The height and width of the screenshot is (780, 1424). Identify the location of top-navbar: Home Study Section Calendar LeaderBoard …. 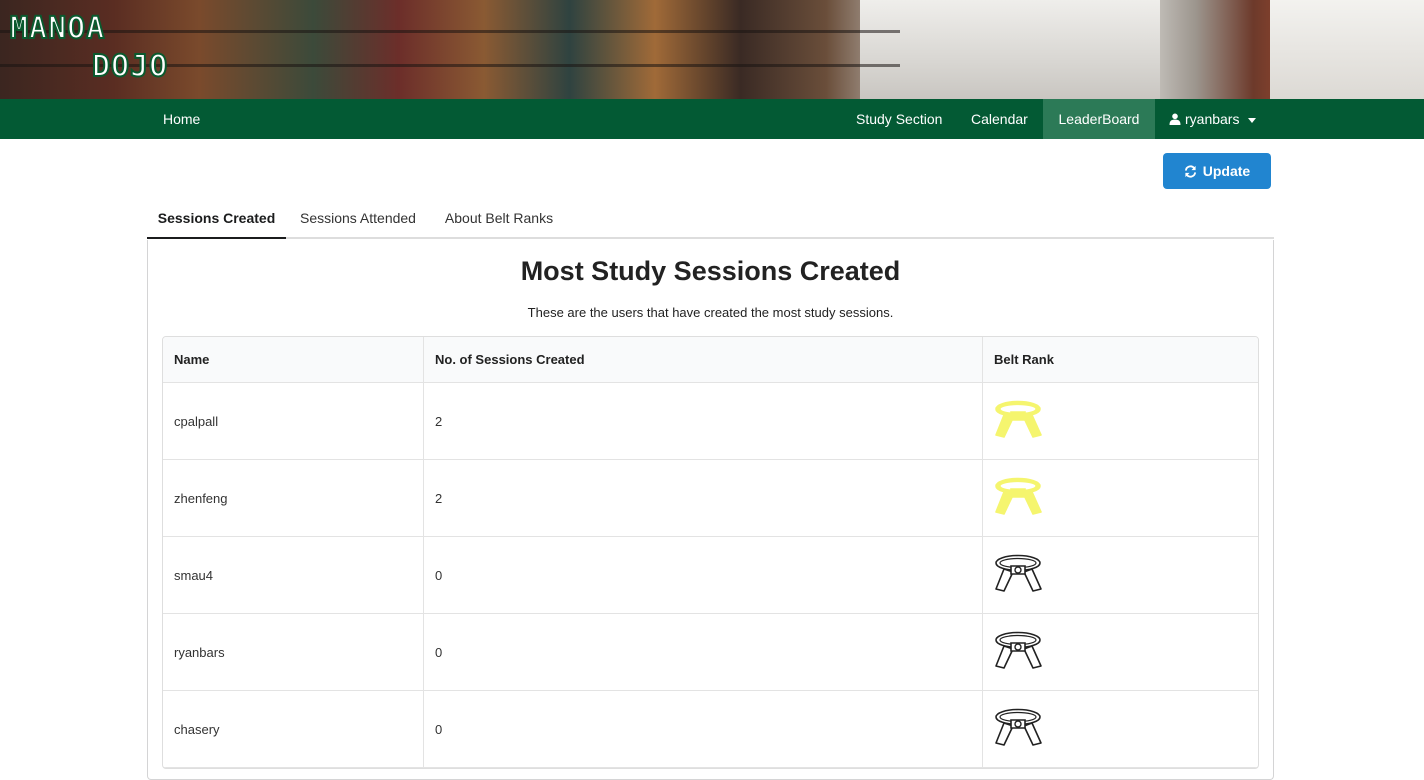
(712, 119).